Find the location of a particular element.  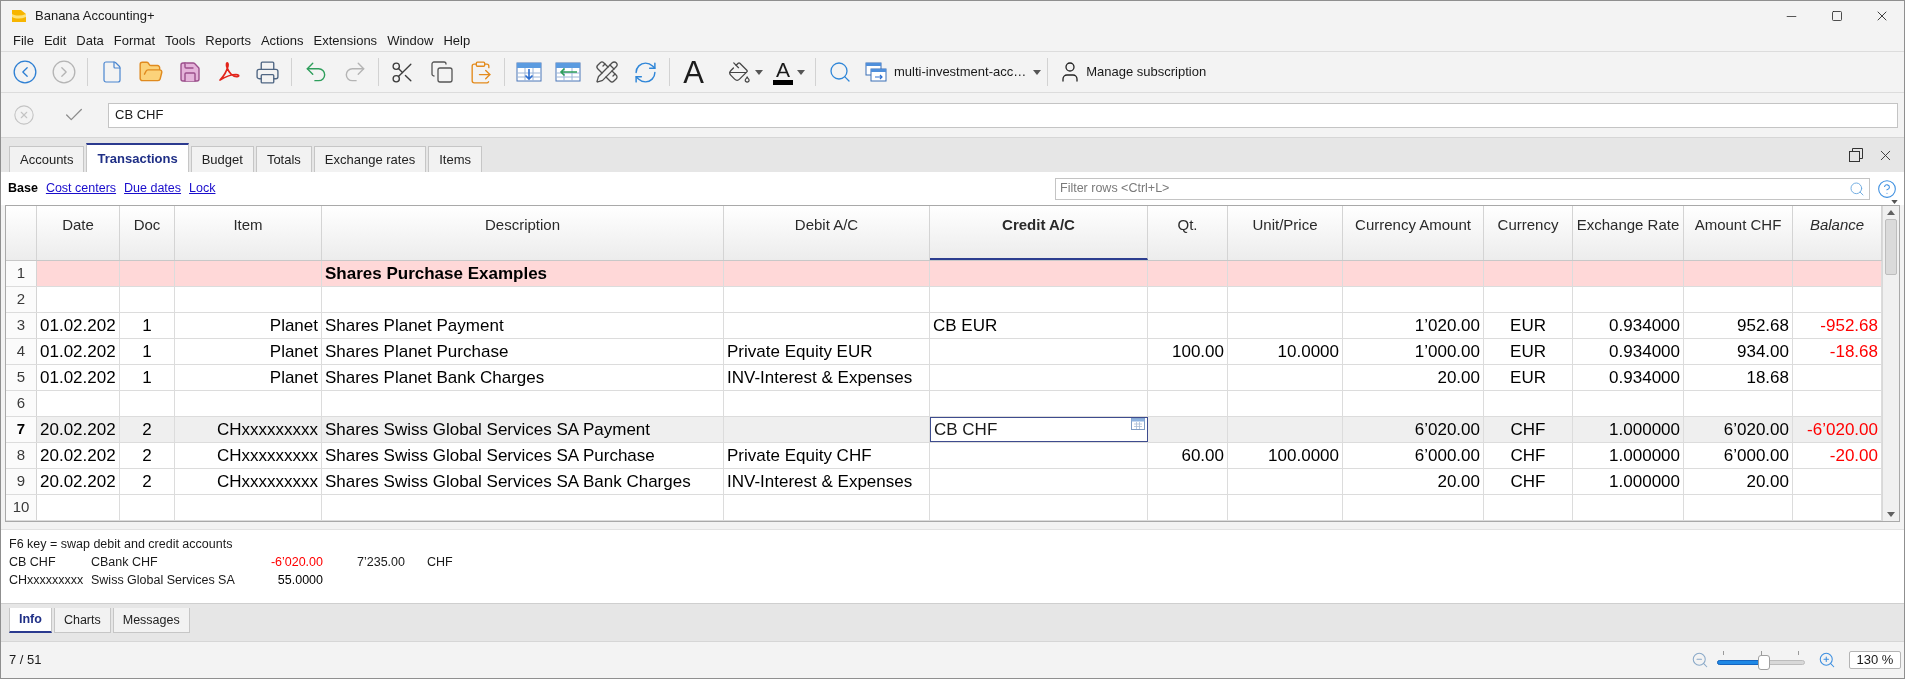

table-row: 1 Shares Purchase Examples is located at coordinates (944, 274).